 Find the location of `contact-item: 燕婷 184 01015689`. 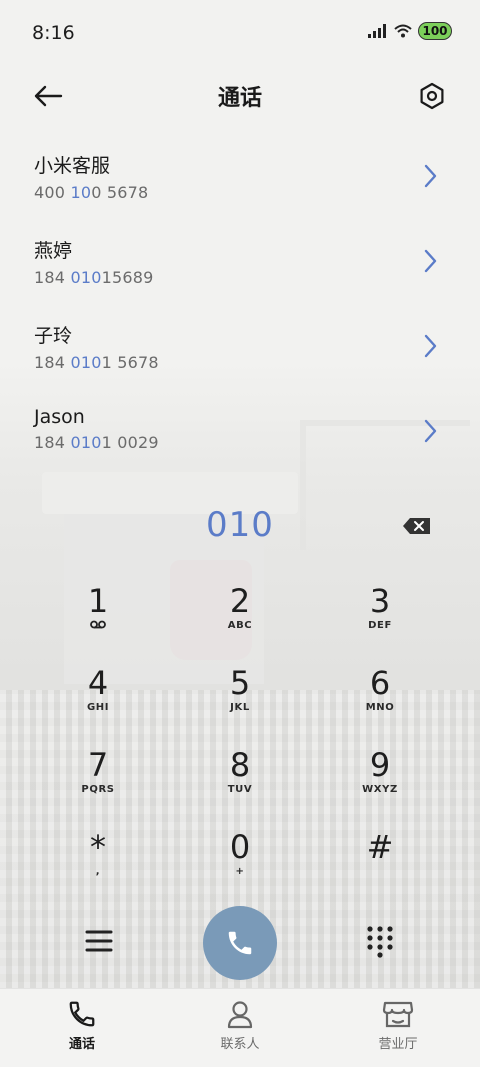

contact-item: 燕婷 184 01015689 is located at coordinates (240, 261).